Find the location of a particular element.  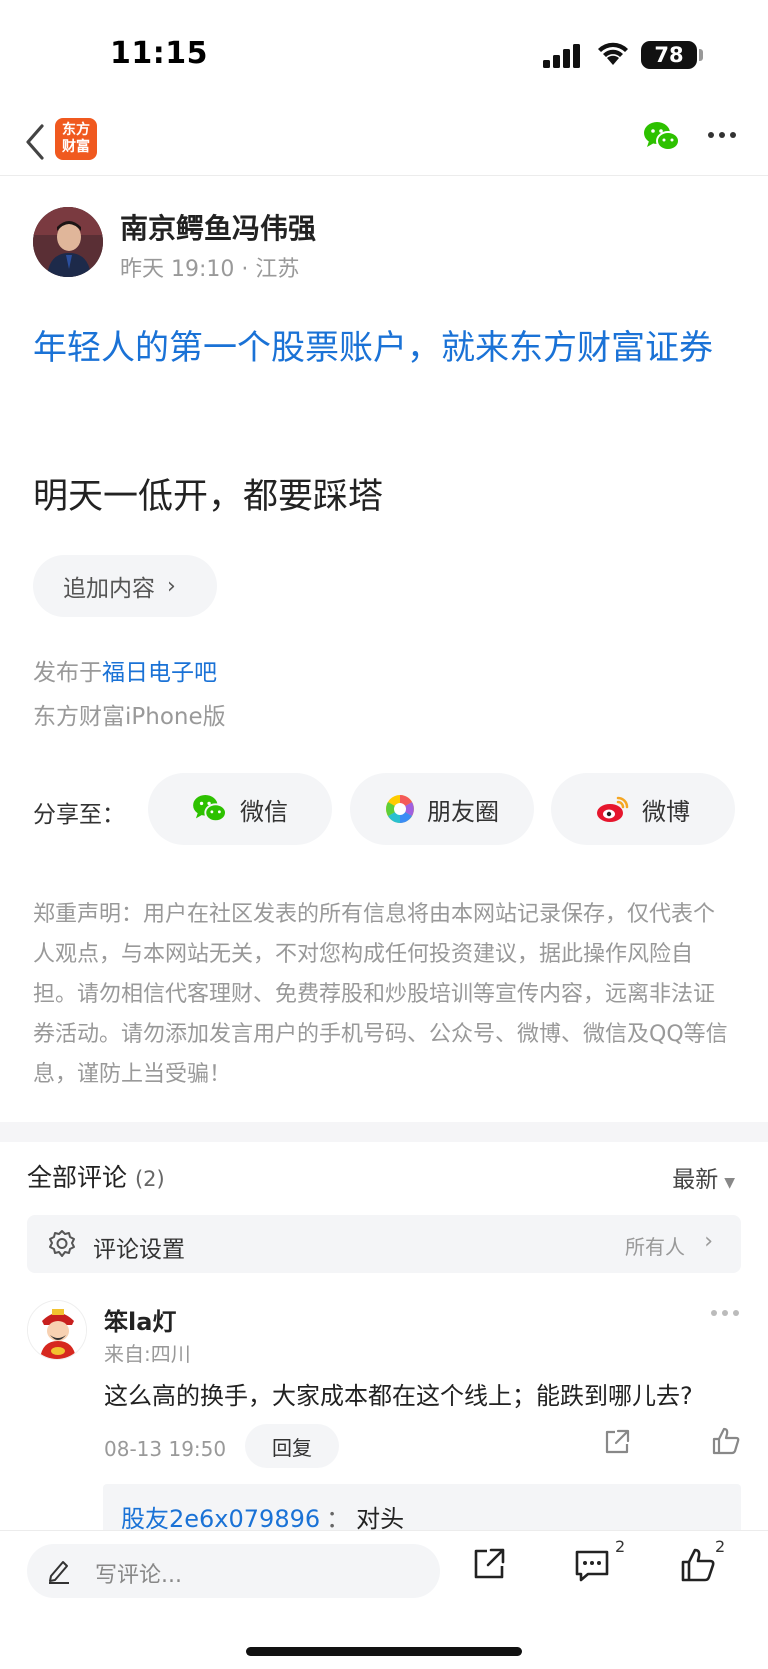

section-divider is located at coordinates (384, 1132).